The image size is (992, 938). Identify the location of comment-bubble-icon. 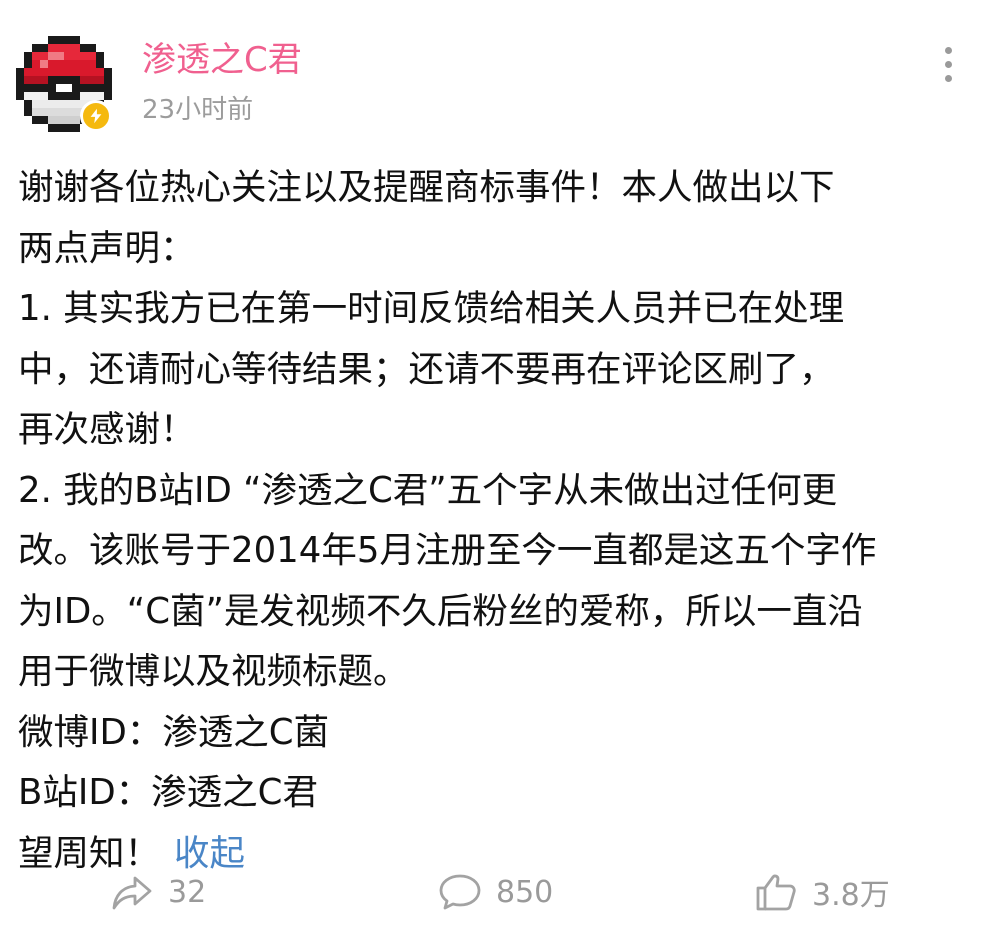
(460, 892).